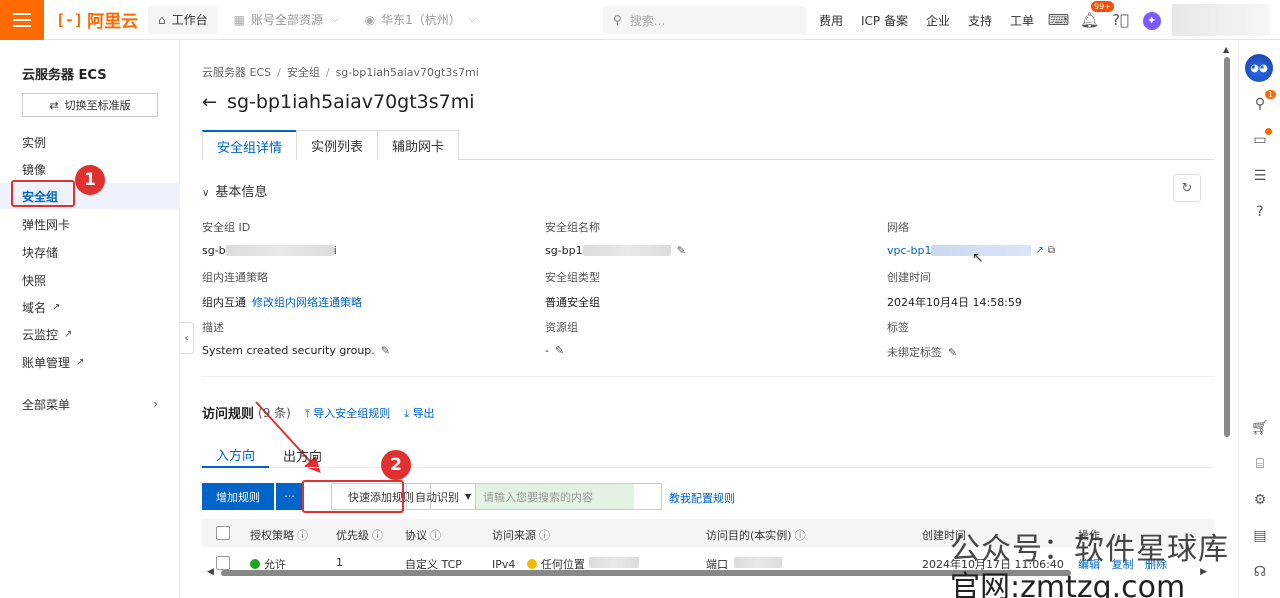 This screenshot has height=598, width=1280. I want to click on sidebar-collapse-handle: ‹, so click(187, 338).